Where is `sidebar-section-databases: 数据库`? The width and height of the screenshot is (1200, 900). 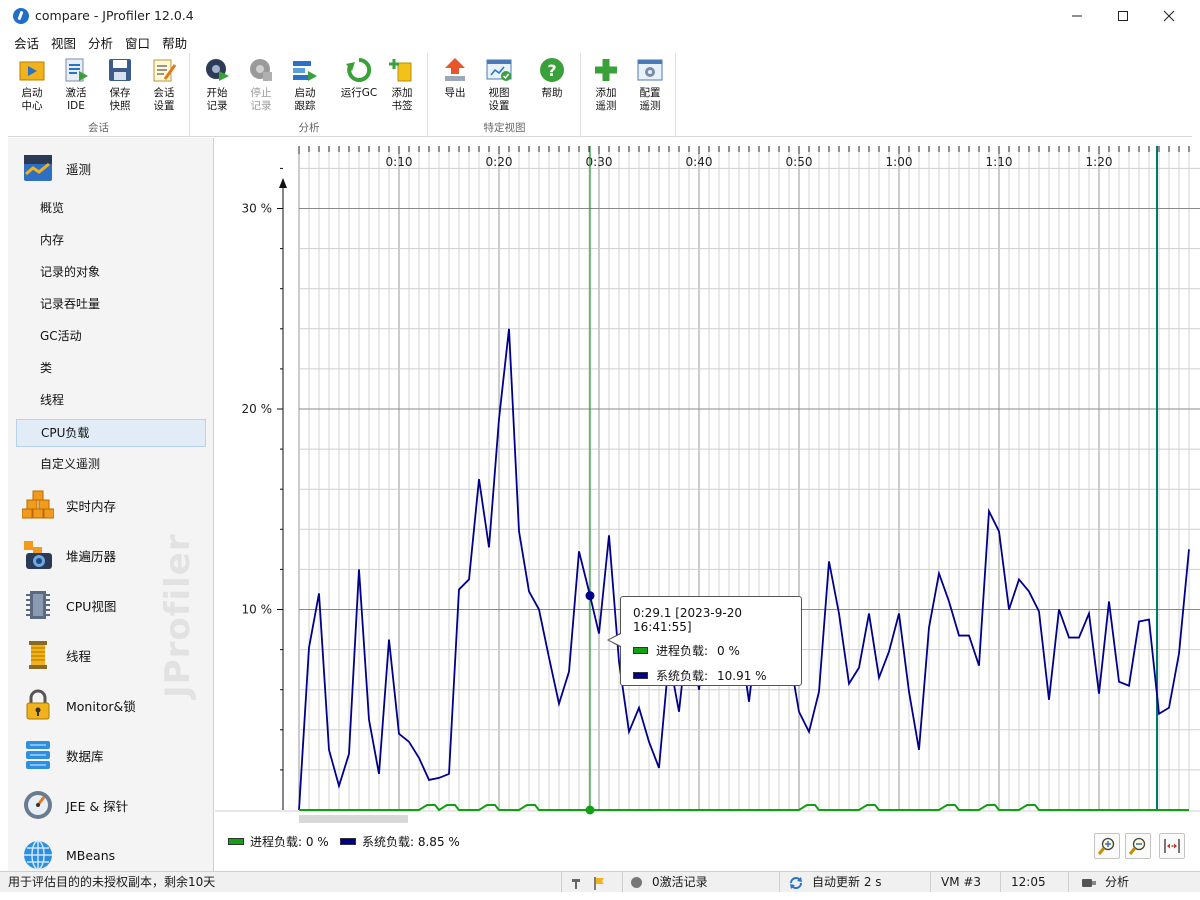
sidebar-section-databases: 数据库 is located at coordinates (63, 755).